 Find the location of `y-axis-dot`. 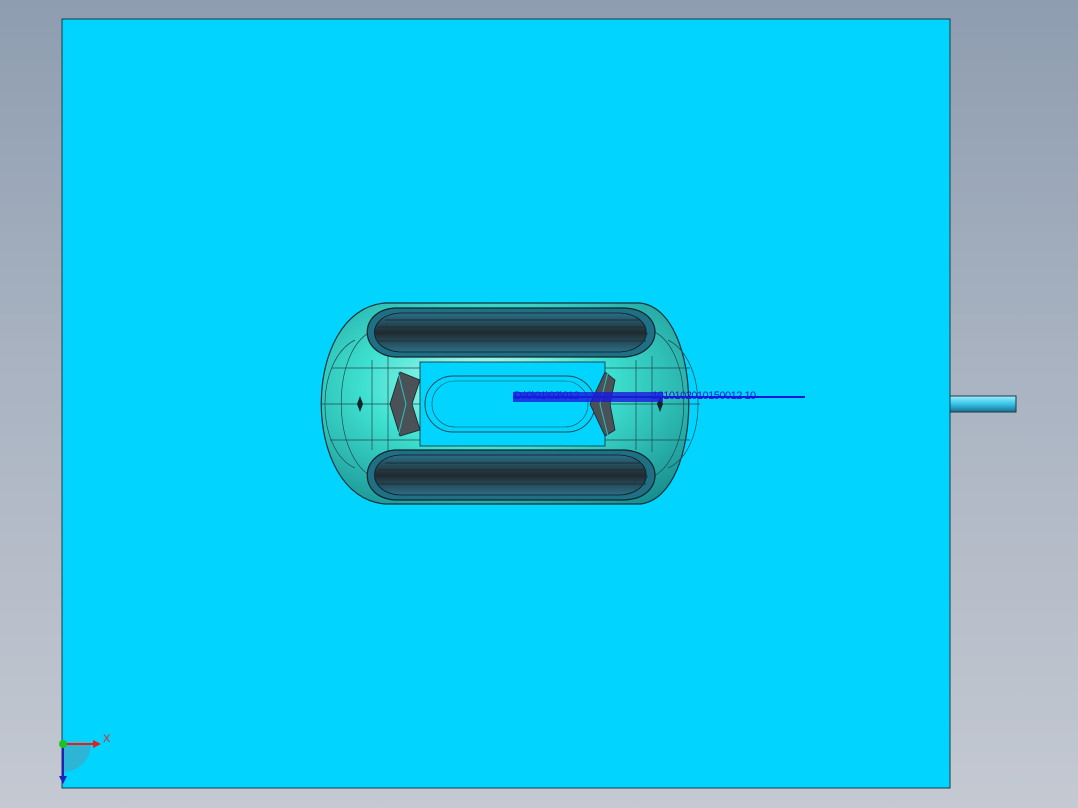

y-axis-dot is located at coordinates (63, 744).